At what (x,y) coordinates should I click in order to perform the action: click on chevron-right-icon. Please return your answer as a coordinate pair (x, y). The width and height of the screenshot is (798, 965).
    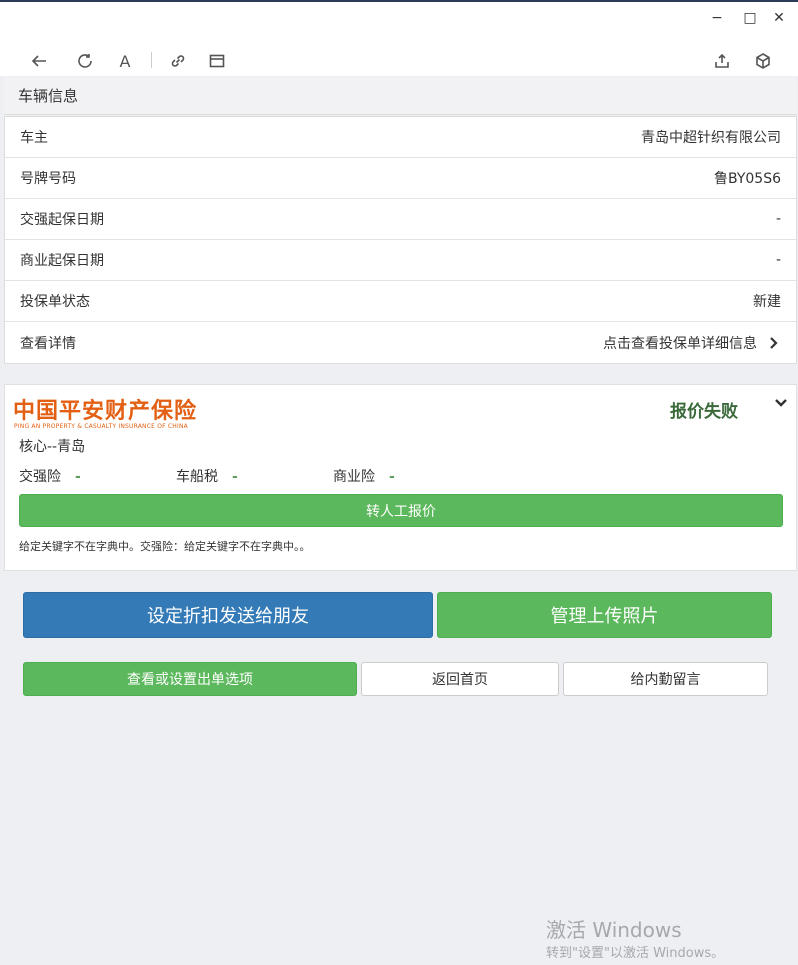
    Looking at the image, I should click on (774, 342).